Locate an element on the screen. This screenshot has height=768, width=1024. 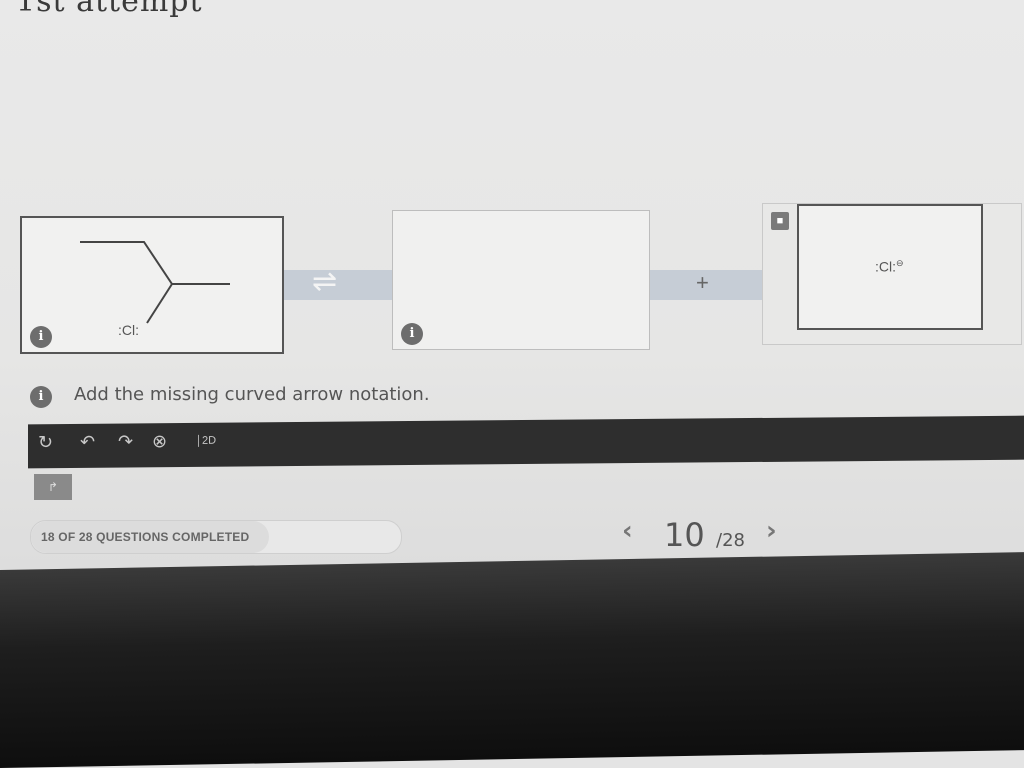
undo-icon: ↶ is located at coordinates (87, 442).